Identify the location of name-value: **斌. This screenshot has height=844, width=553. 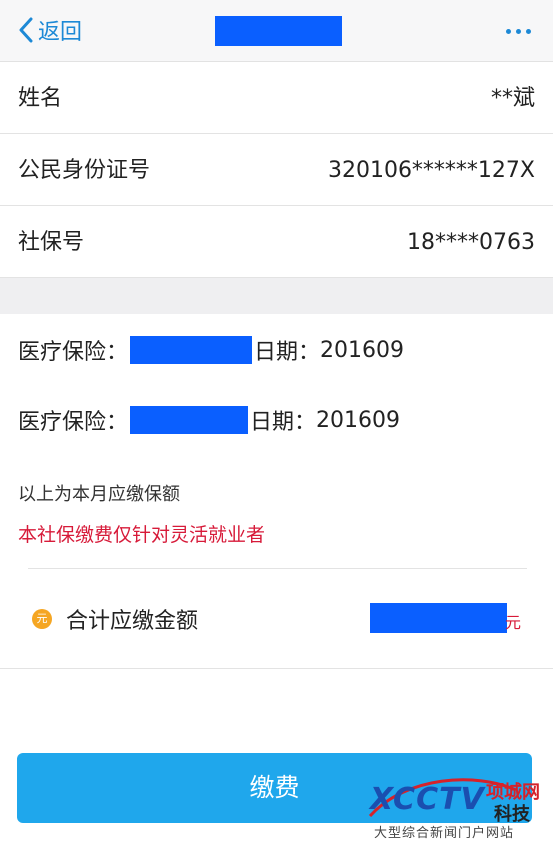
(512, 98).